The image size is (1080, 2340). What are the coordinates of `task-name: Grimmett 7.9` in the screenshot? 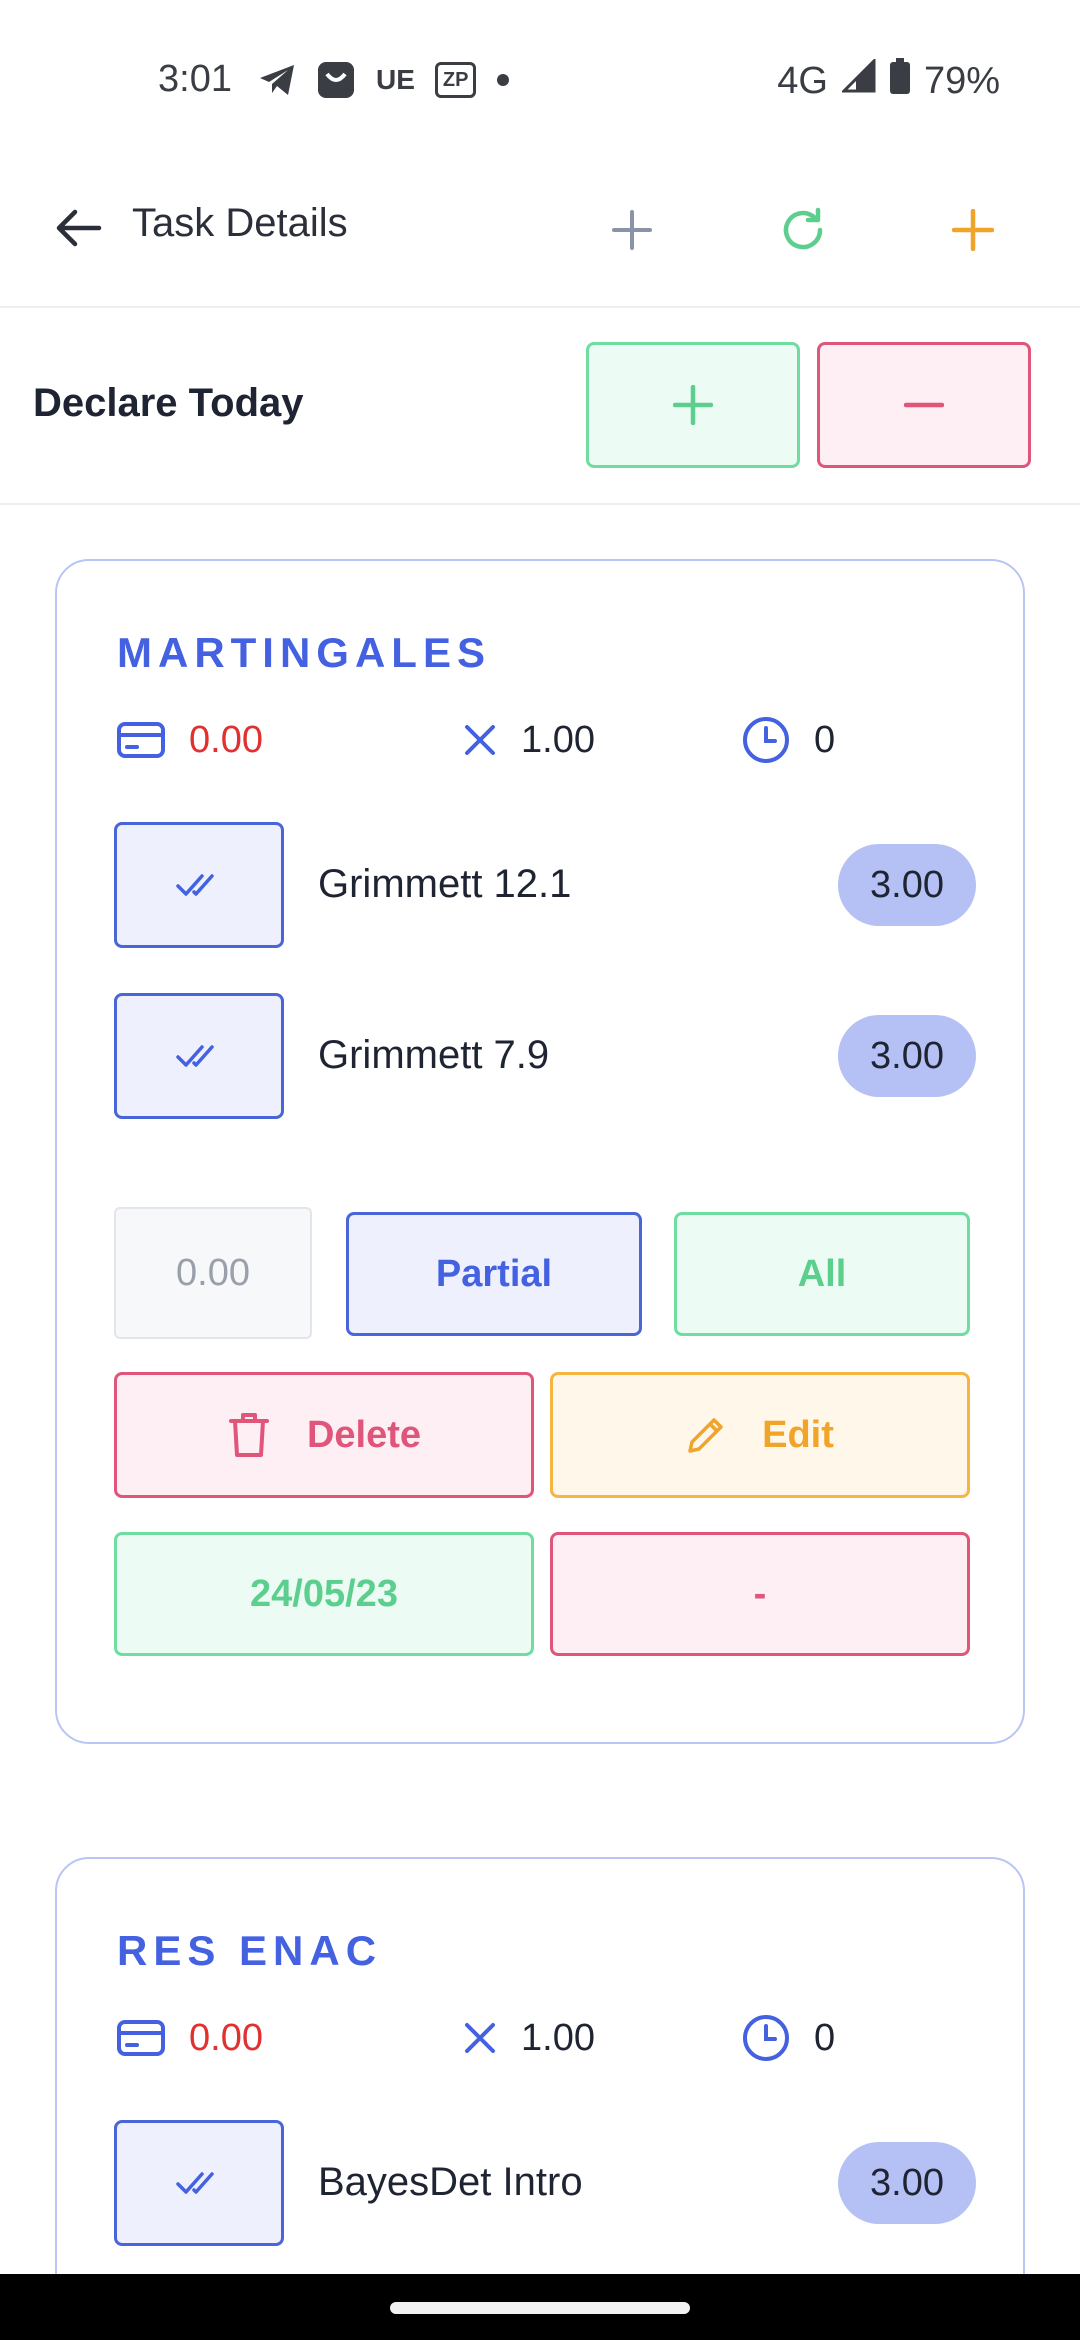 It's located at (434, 1055).